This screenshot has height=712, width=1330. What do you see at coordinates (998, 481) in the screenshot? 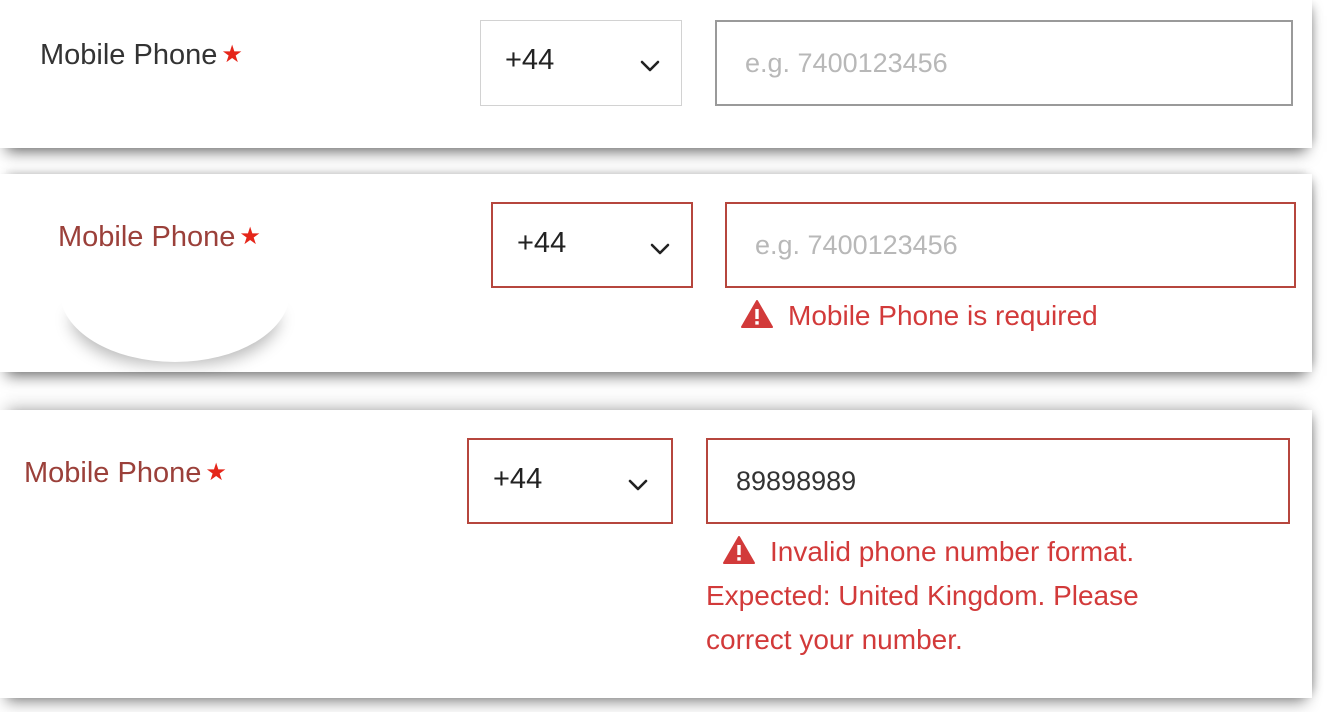
I see `phone-number-input: 89898989` at bounding box center [998, 481].